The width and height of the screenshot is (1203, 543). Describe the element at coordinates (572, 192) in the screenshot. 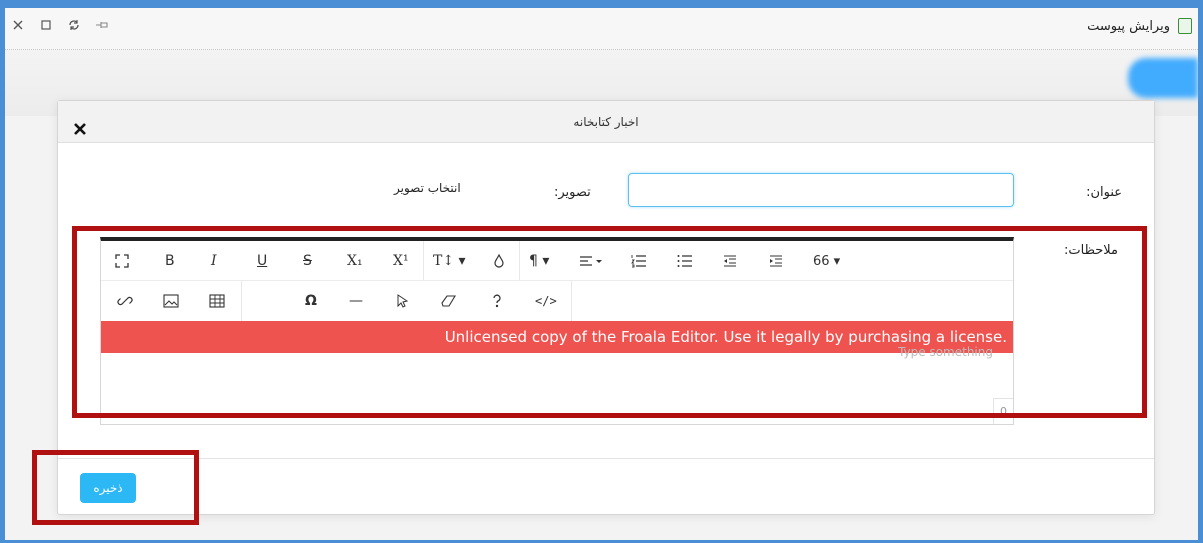

I see `image-label: تصویر:` at that location.